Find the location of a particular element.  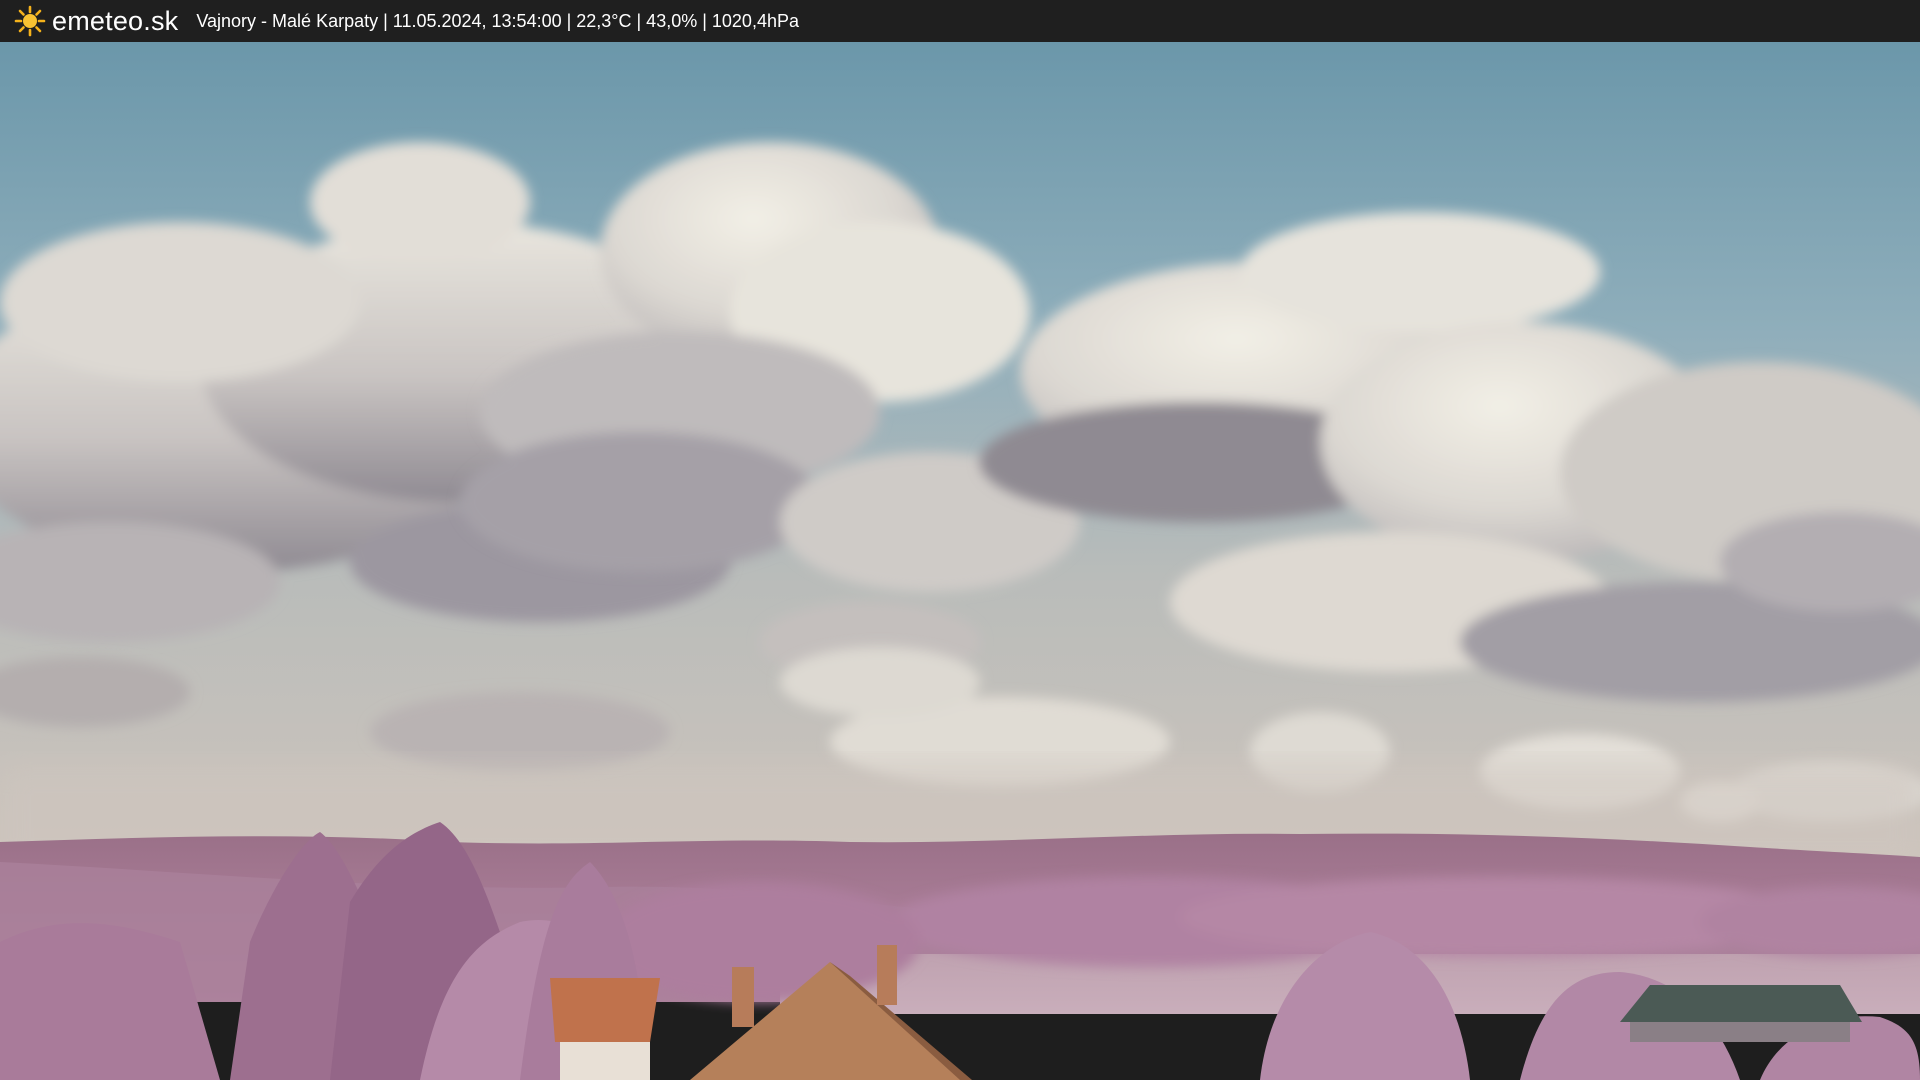

brand-logo: emeteo.sk is located at coordinates (96, 21).